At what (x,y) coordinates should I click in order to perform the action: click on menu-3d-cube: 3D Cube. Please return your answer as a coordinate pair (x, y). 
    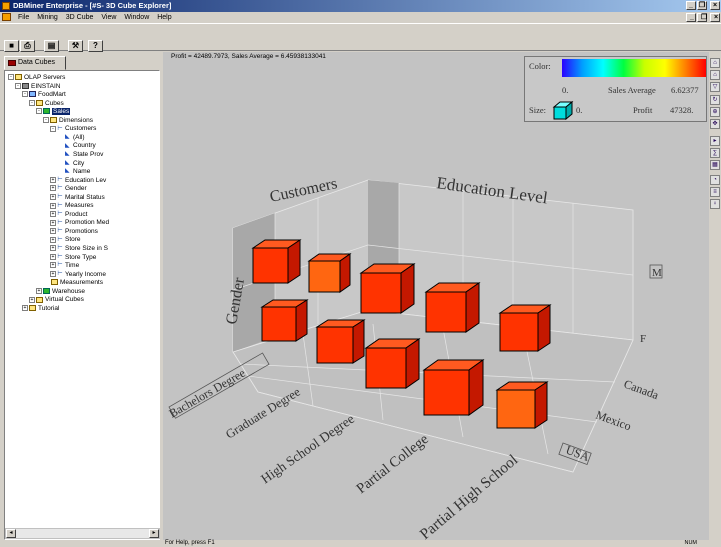
    Looking at the image, I should click on (80, 17).